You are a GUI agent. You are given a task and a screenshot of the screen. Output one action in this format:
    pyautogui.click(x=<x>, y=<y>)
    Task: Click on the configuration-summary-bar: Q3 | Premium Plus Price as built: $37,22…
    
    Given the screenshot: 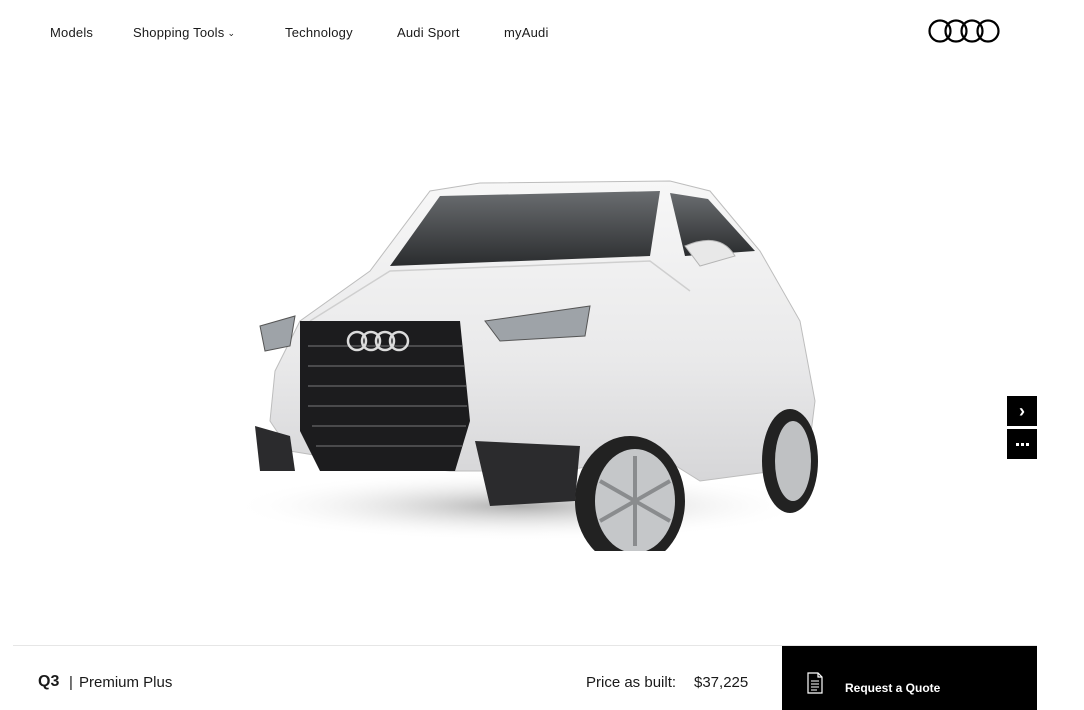 What is the action you would take?
    pyautogui.click(x=525, y=677)
    